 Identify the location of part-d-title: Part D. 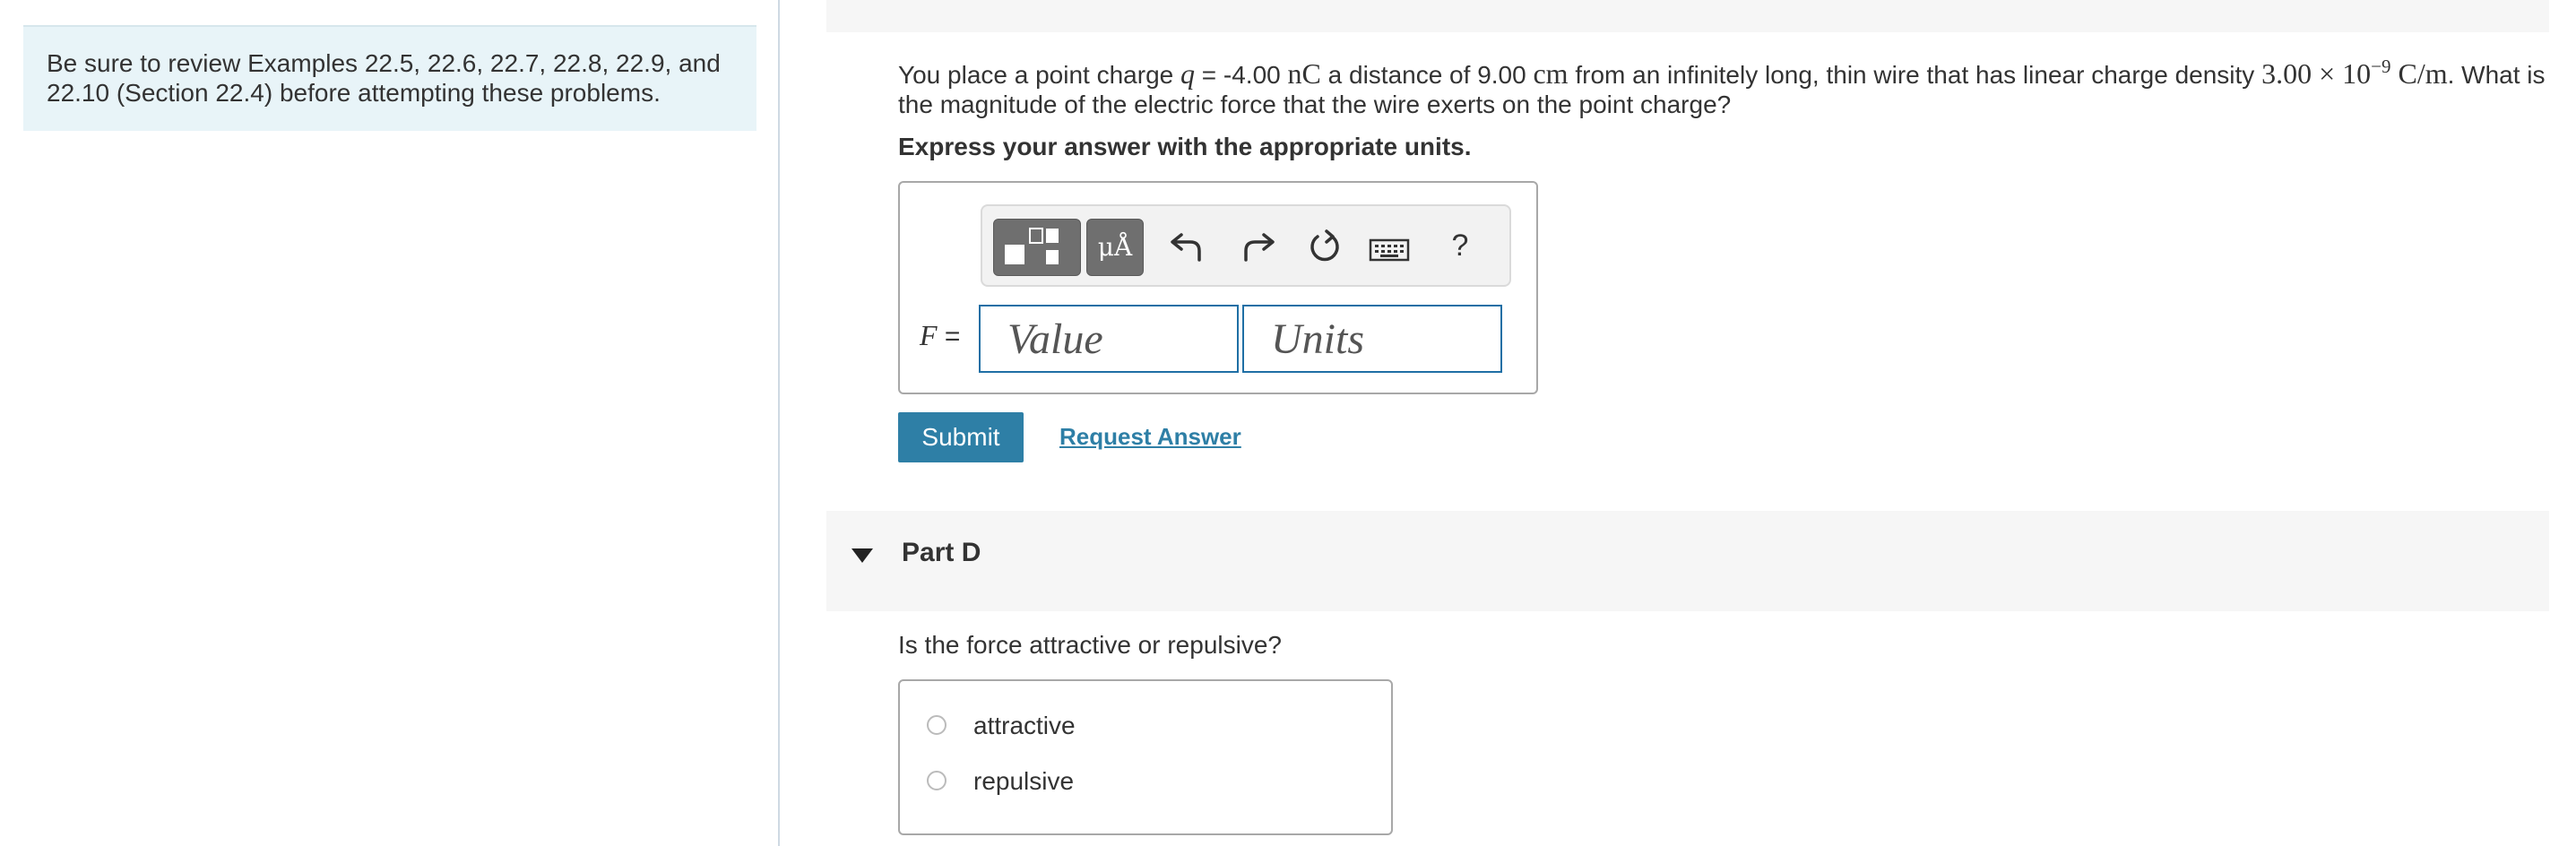
(941, 552).